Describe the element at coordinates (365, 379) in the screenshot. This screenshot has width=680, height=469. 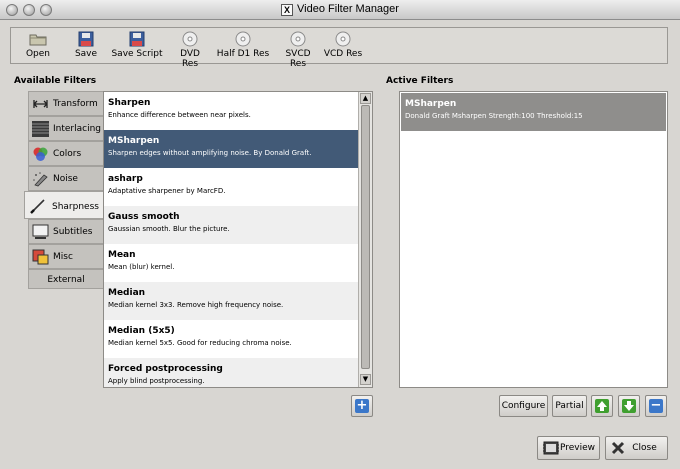
I see `scroll-down-arrow-icon: ▼` at that location.